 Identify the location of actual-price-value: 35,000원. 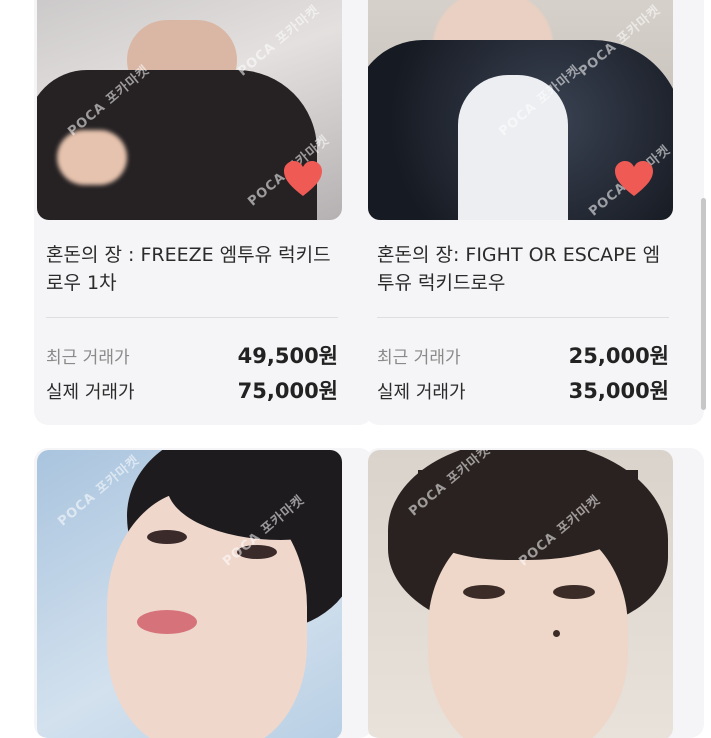
(618, 391).